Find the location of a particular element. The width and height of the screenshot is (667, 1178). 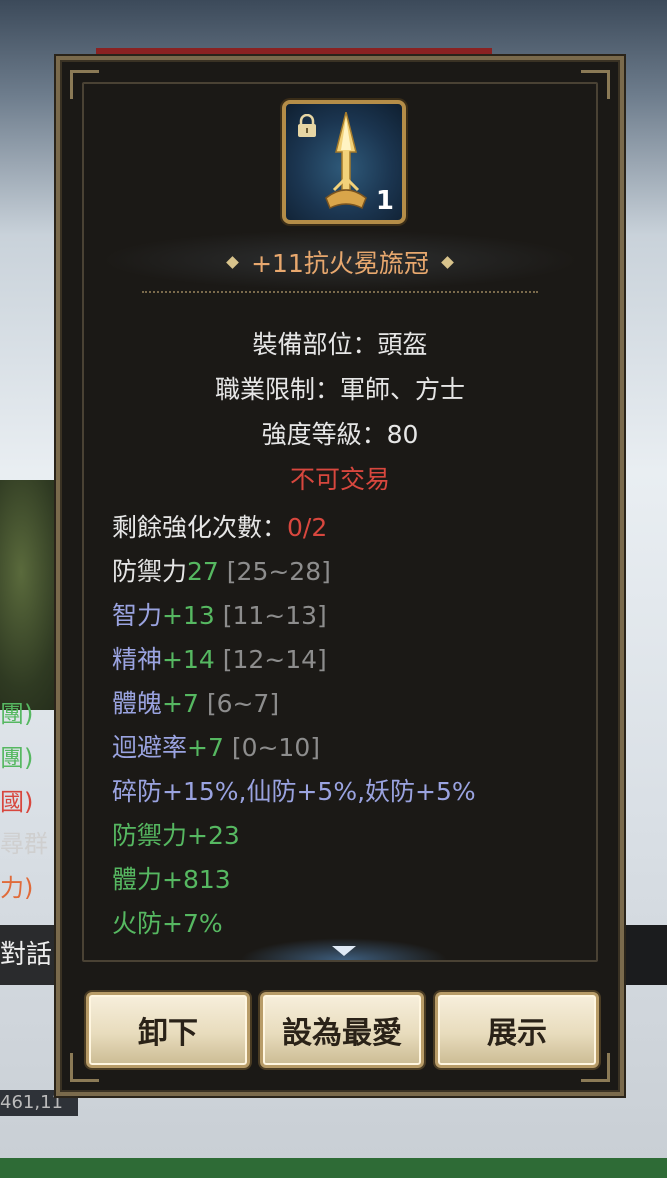

item-quantity: 1 is located at coordinates (384, 201).